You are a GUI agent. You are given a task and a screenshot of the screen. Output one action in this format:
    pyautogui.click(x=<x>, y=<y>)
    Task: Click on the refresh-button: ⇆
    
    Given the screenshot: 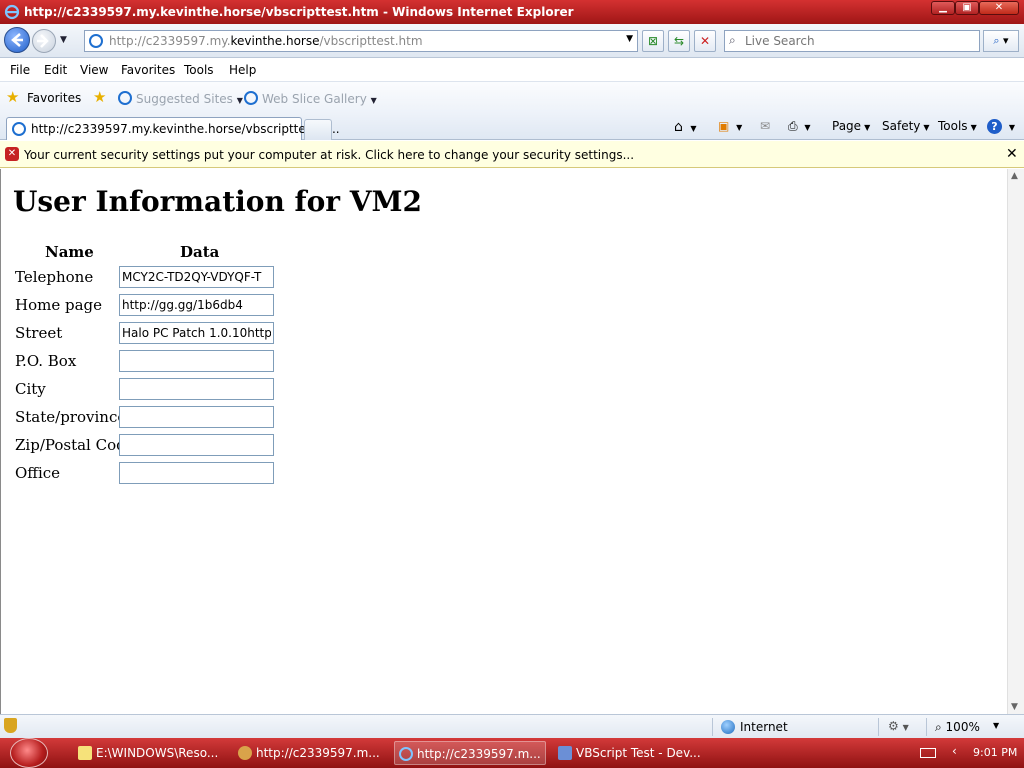 What is the action you would take?
    pyautogui.click(x=679, y=41)
    